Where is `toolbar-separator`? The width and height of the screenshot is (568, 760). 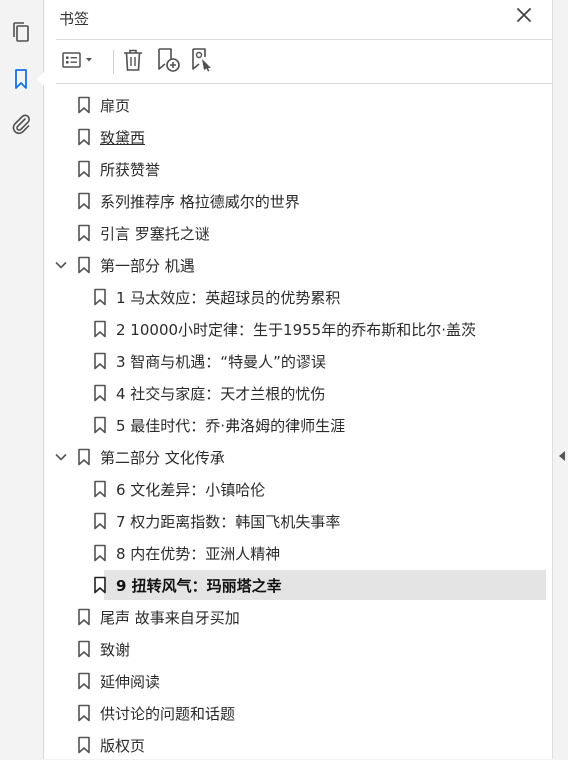 toolbar-separator is located at coordinates (113, 62).